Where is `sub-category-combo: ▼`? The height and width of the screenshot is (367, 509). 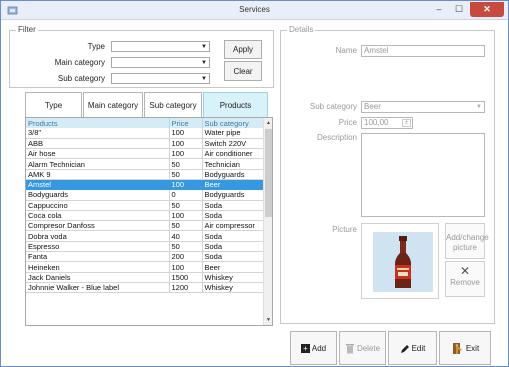
sub-category-combo: ▼ is located at coordinates (160, 78).